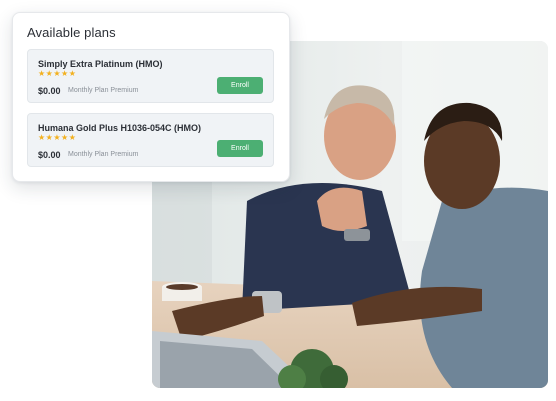  What do you see at coordinates (100, 64) in the screenshot?
I see `plan-name: Simply Extra Platinum (HMO)` at bounding box center [100, 64].